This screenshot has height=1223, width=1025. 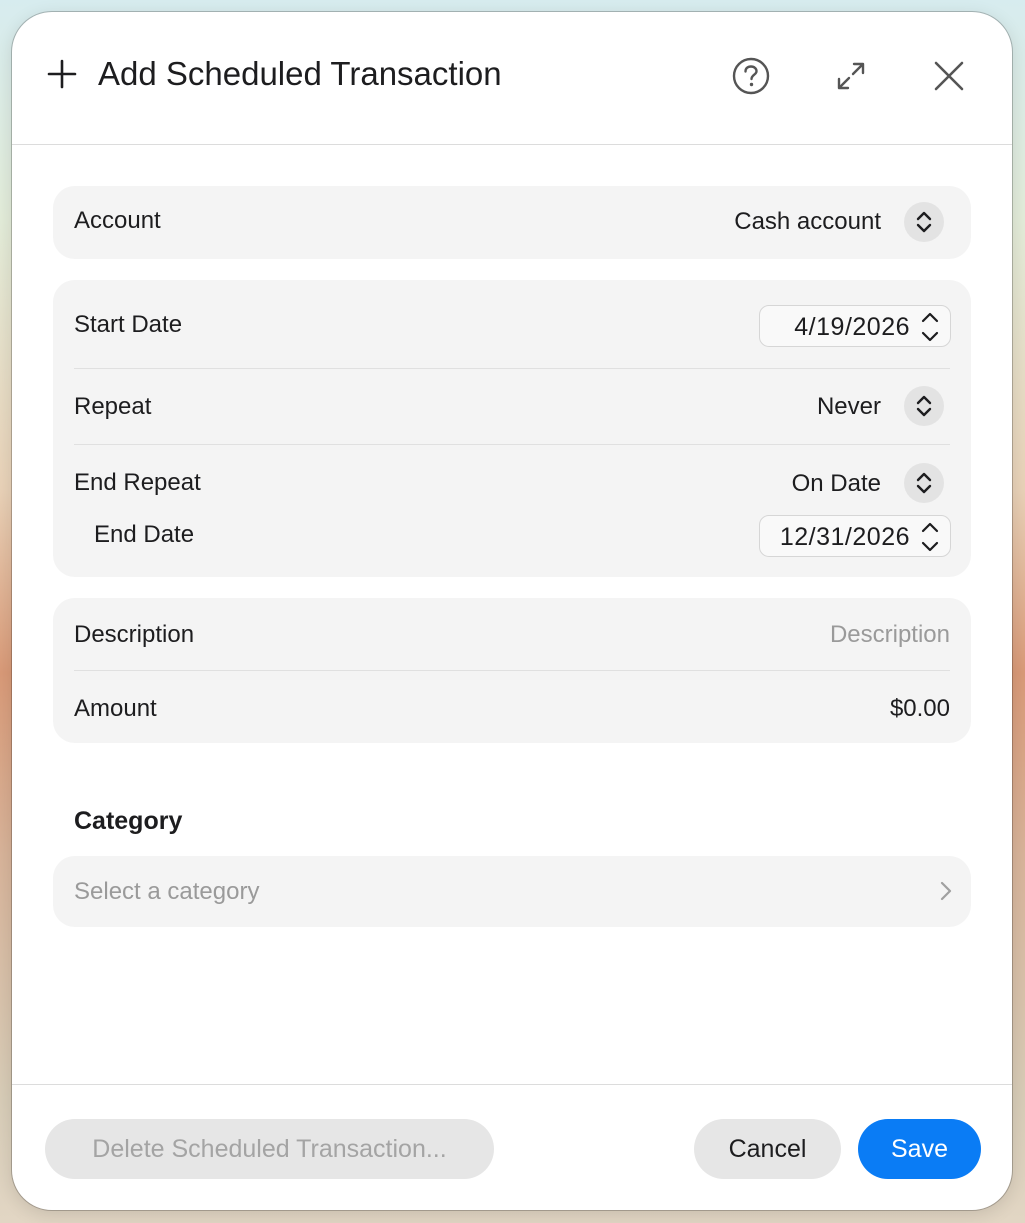 What do you see at coordinates (300, 73) in the screenshot?
I see `dialog-title: Add Scheduled Transaction` at bounding box center [300, 73].